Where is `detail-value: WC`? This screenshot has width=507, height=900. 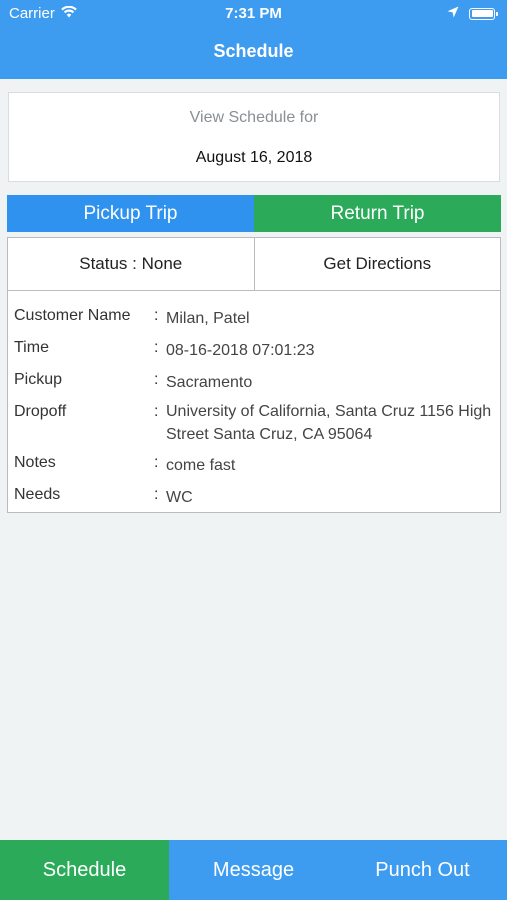
detail-value: WC is located at coordinates (179, 497).